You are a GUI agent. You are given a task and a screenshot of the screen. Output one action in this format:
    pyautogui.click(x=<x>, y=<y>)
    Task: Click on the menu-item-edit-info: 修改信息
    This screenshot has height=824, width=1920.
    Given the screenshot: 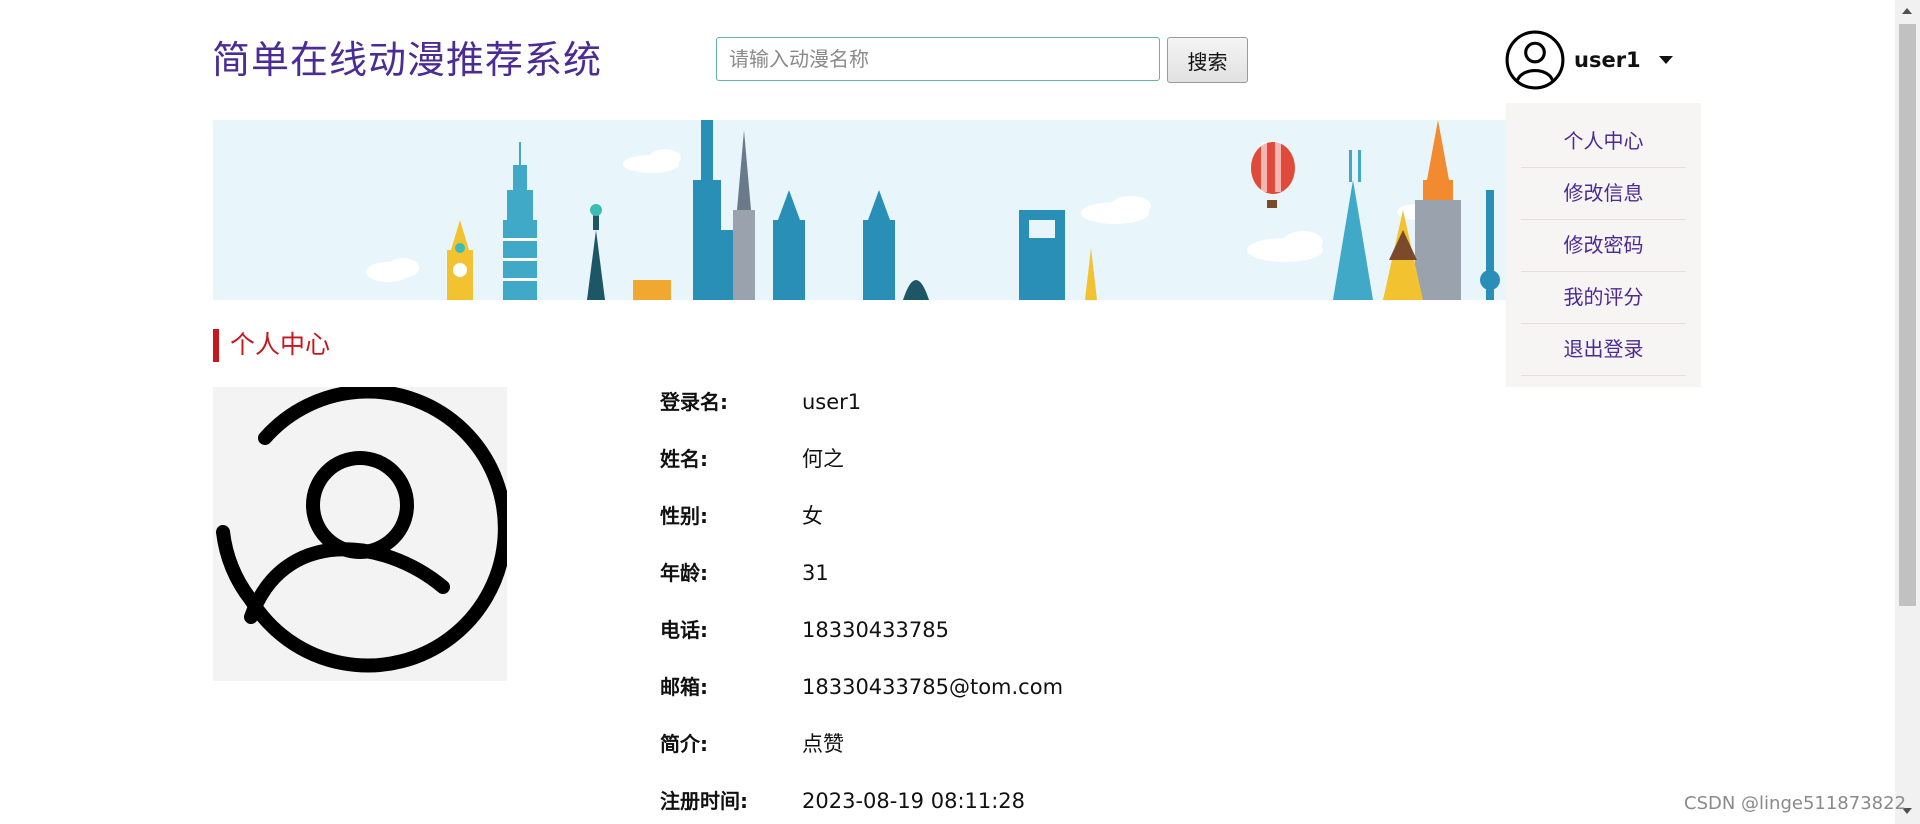 What is the action you would take?
    pyautogui.click(x=1603, y=193)
    